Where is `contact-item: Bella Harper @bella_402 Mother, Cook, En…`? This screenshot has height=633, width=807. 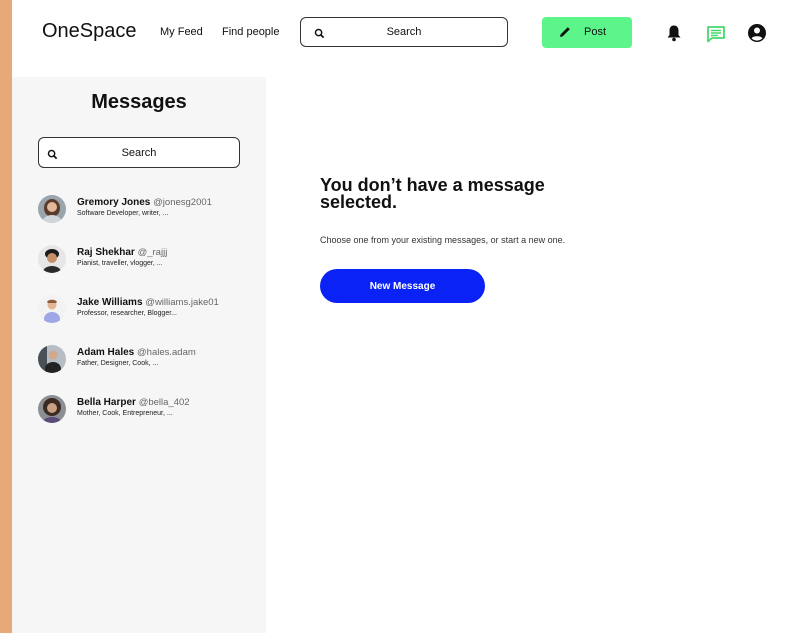
contact-item: Bella Harper @bella_402 Mother, Cook, En… is located at coordinates (148, 420).